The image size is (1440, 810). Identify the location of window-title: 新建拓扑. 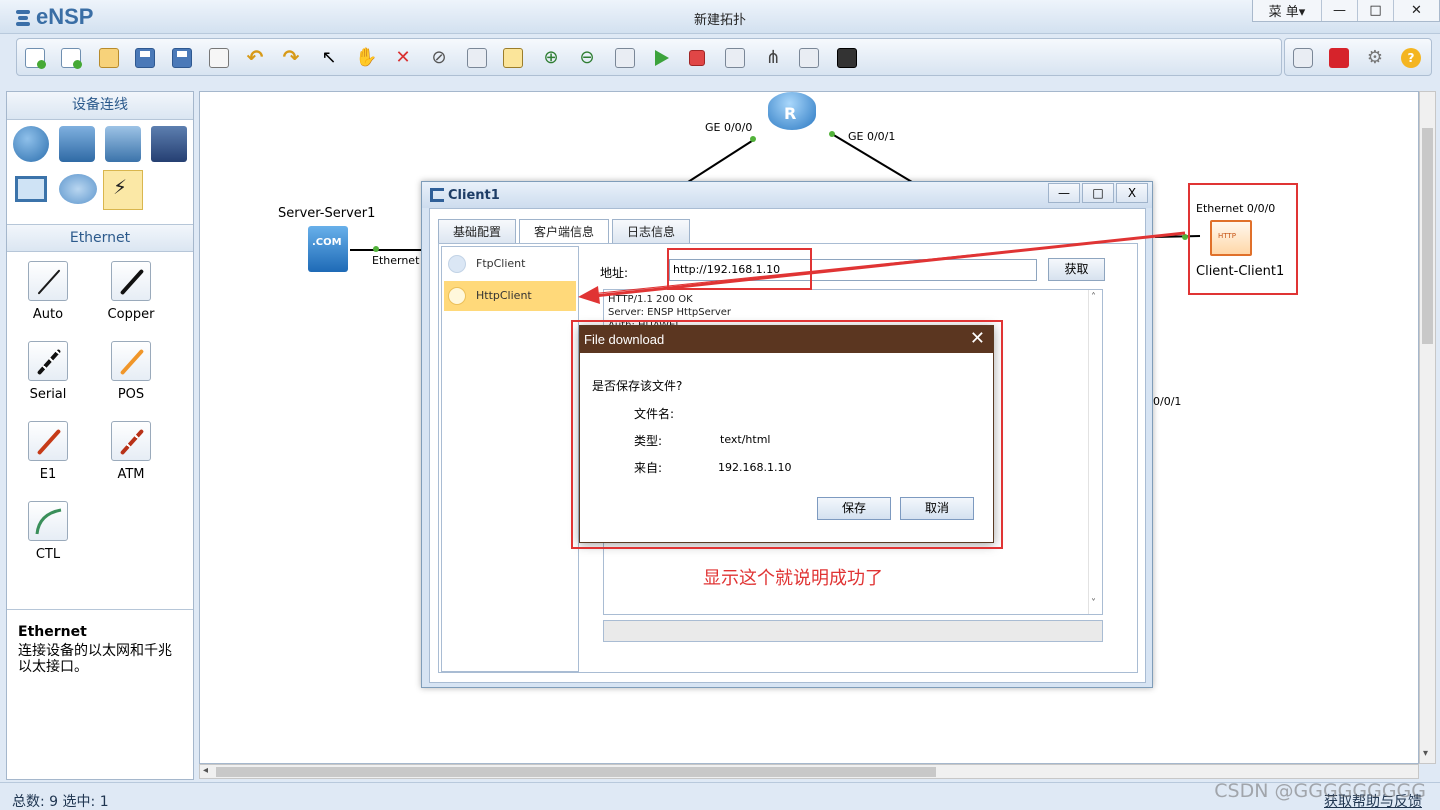
(719, 20).